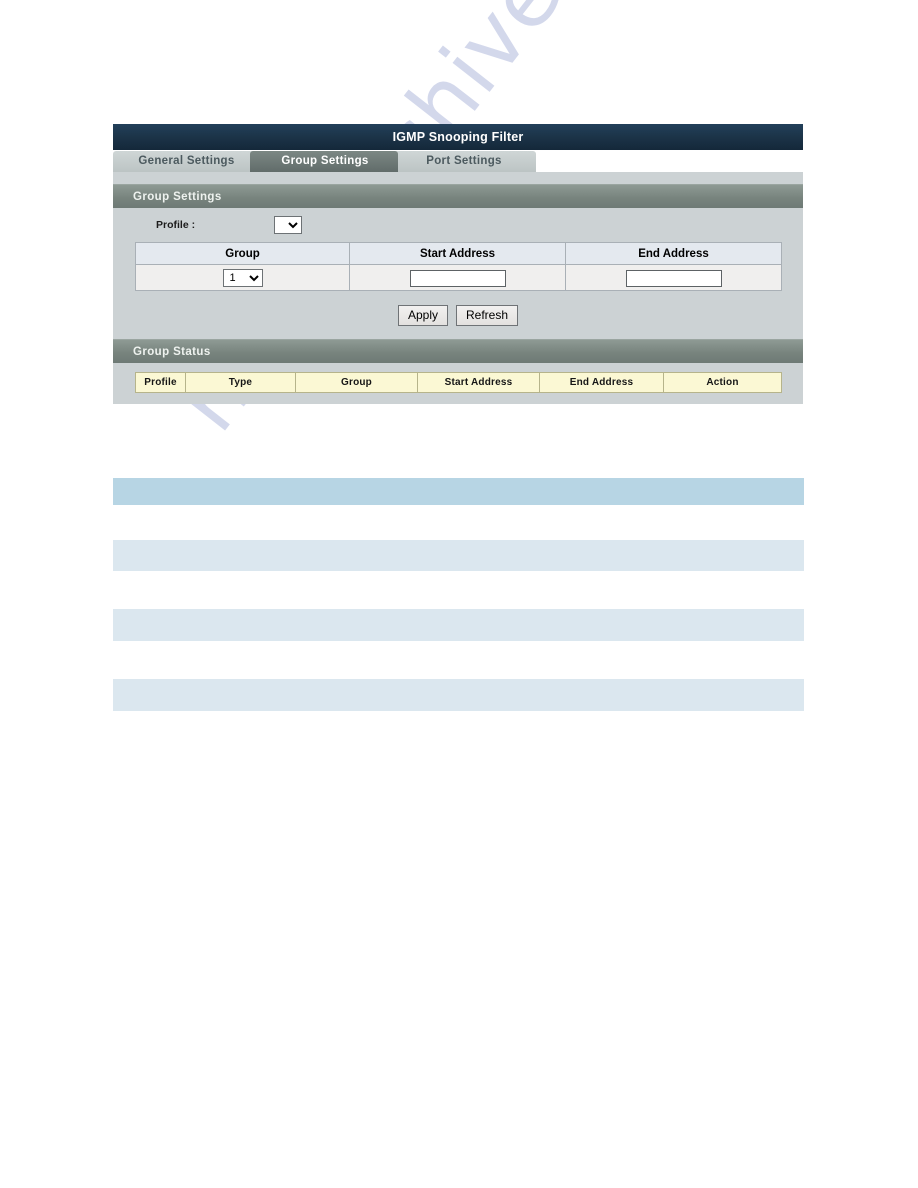 Image resolution: width=918 pixels, height=1188 pixels. Describe the element at coordinates (601, 382) in the screenshot. I see `status-column-header-end-address: End Address` at that location.